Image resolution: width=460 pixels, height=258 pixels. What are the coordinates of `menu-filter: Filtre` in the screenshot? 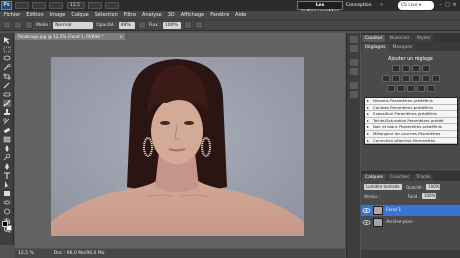 It's located at (130, 15).